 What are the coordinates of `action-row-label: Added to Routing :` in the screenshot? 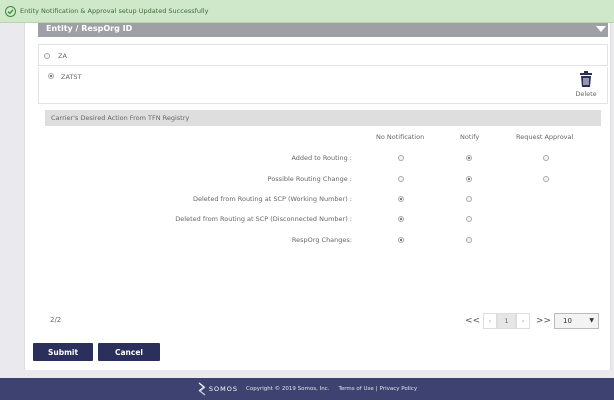 It's located at (321, 158).